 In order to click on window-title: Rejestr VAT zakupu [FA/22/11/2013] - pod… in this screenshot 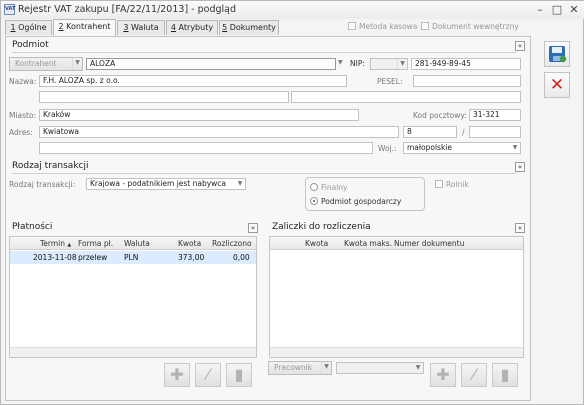, I will do `click(127, 9)`.